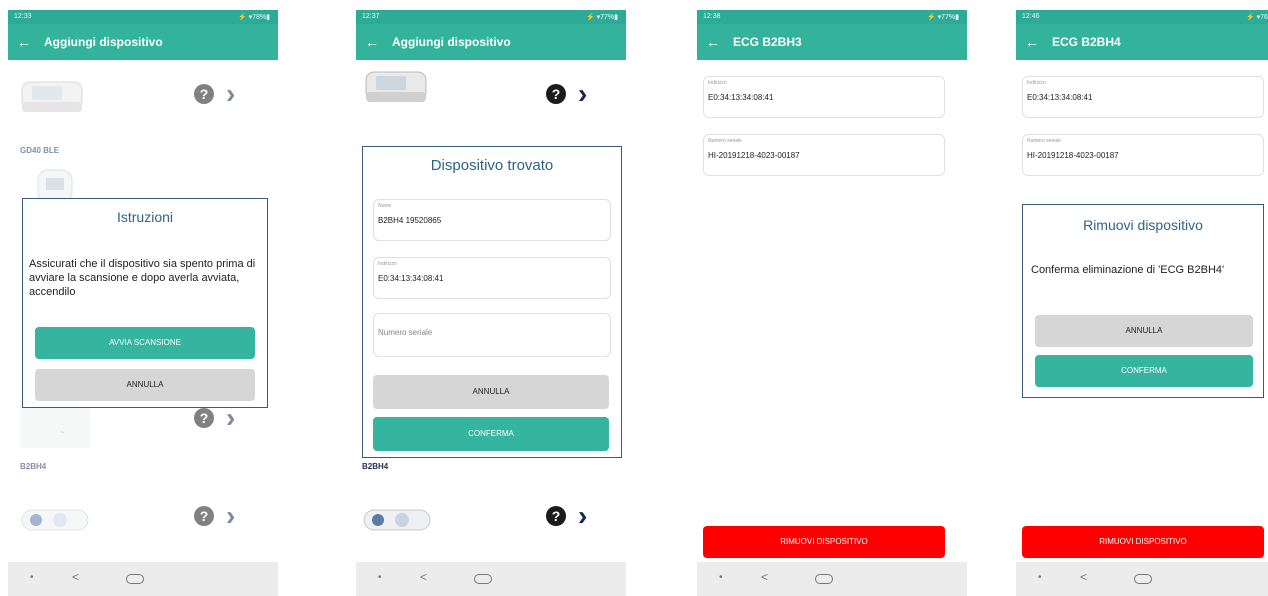 Image resolution: width=1268 pixels, height=596 pixels. Describe the element at coordinates (385, 206) in the screenshot. I see `field-label: Nome` at that location.